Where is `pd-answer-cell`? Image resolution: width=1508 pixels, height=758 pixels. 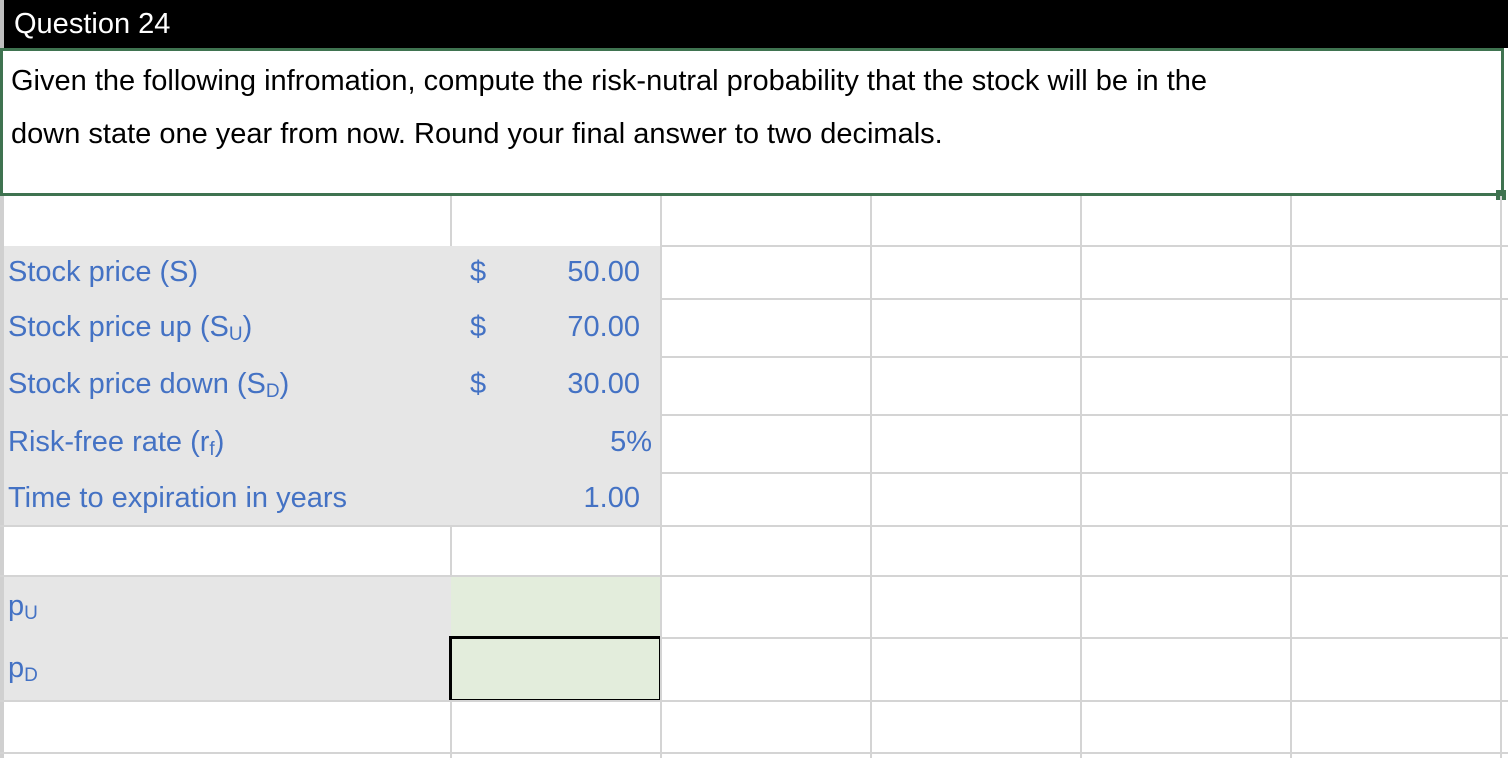
pd-answer-cell is located at coordinates (555, 669).